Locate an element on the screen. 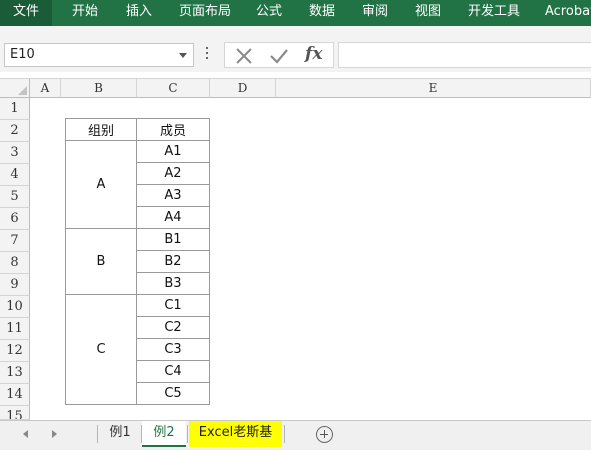 The image size is (591, 450). tab-acrobat: Acrobat is located at coordinates (568, 13).